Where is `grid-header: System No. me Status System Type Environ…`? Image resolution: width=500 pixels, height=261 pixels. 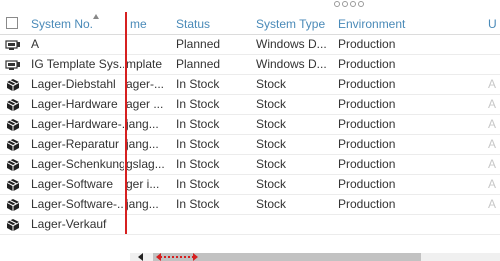 grid-header: System No. me Status System Type Environ… is located at coordinates (250, 17).